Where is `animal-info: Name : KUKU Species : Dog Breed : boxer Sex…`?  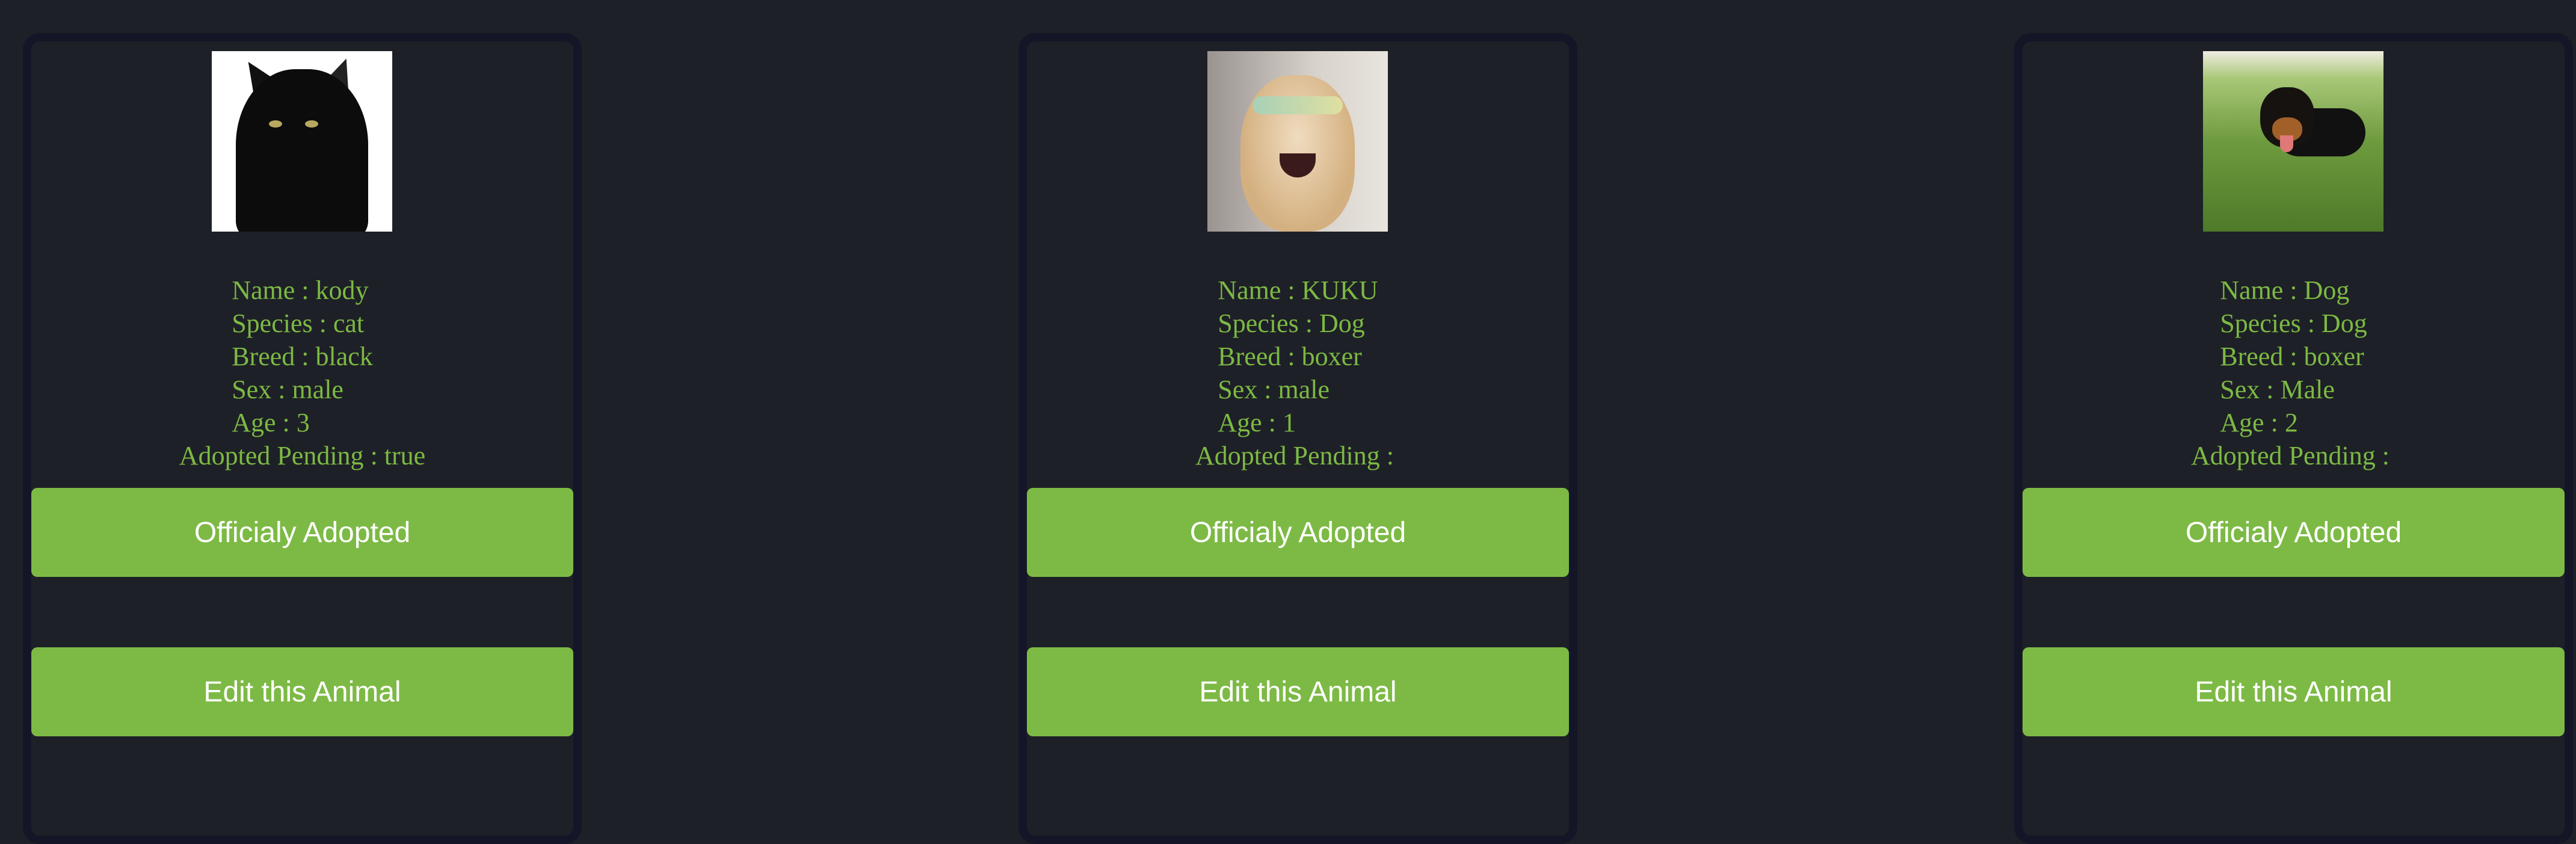
animal-info: Name : KUKU Species : Dog Breed : boxer Sex… is located at coordinates (1298, 373).